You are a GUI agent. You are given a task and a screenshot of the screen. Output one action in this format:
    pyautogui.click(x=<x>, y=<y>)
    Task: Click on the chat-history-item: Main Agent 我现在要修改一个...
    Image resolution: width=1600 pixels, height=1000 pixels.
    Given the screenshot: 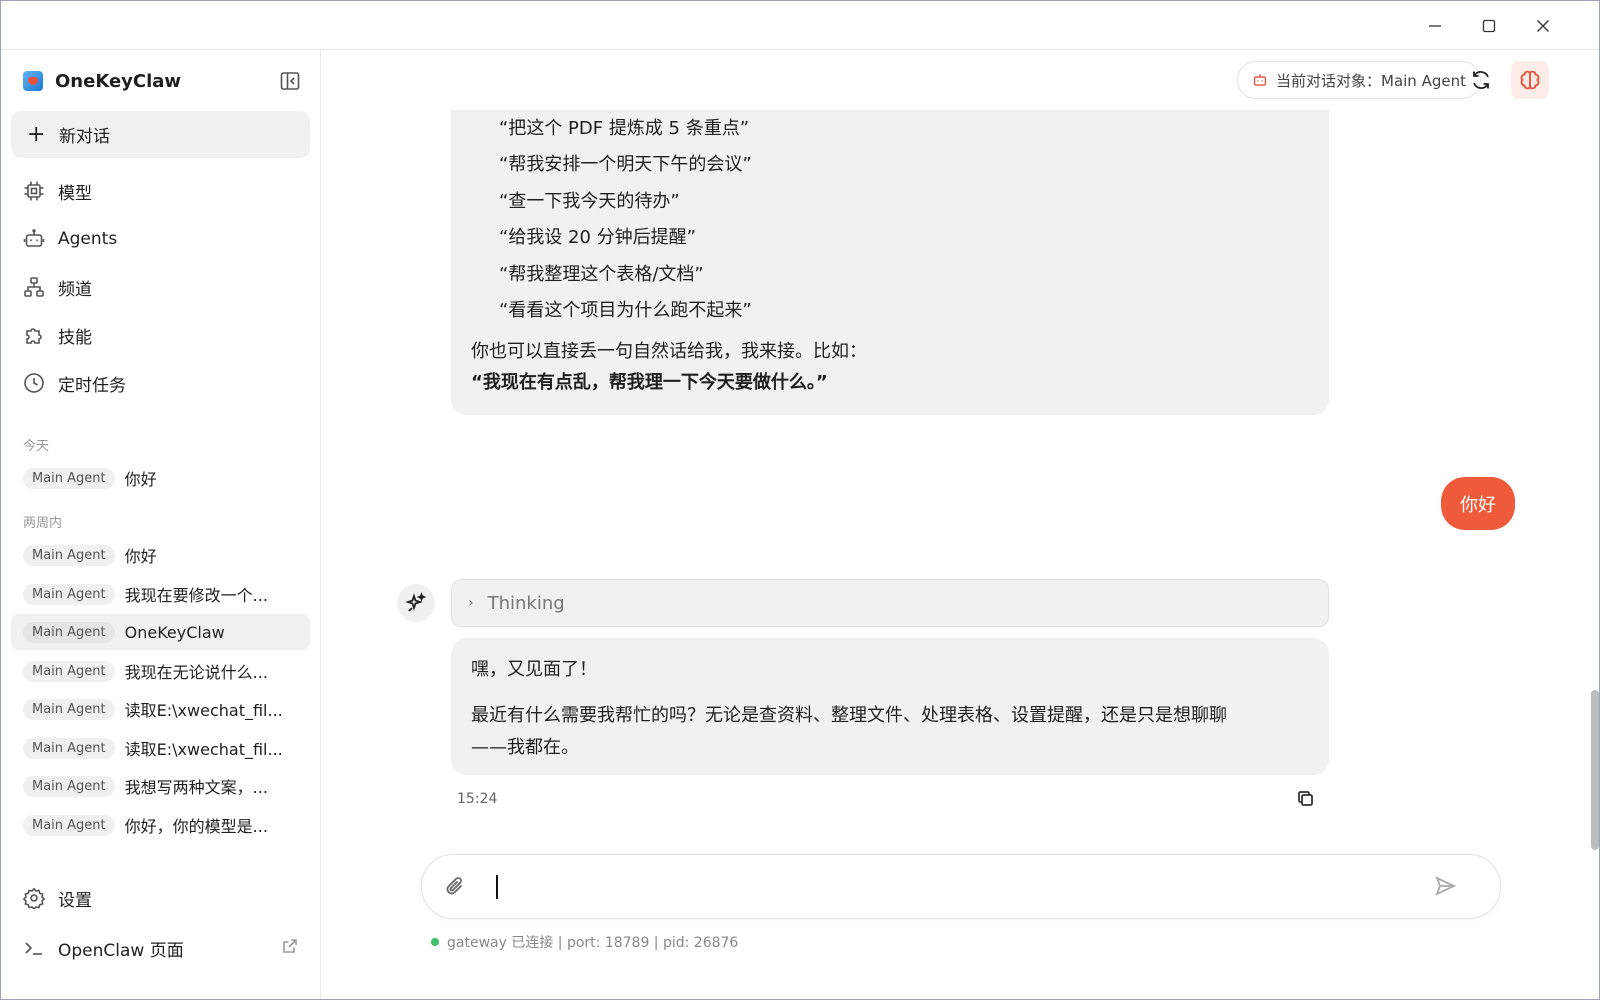 What is the action you would take?
    pyautogui.click(x=160, y=594)
    